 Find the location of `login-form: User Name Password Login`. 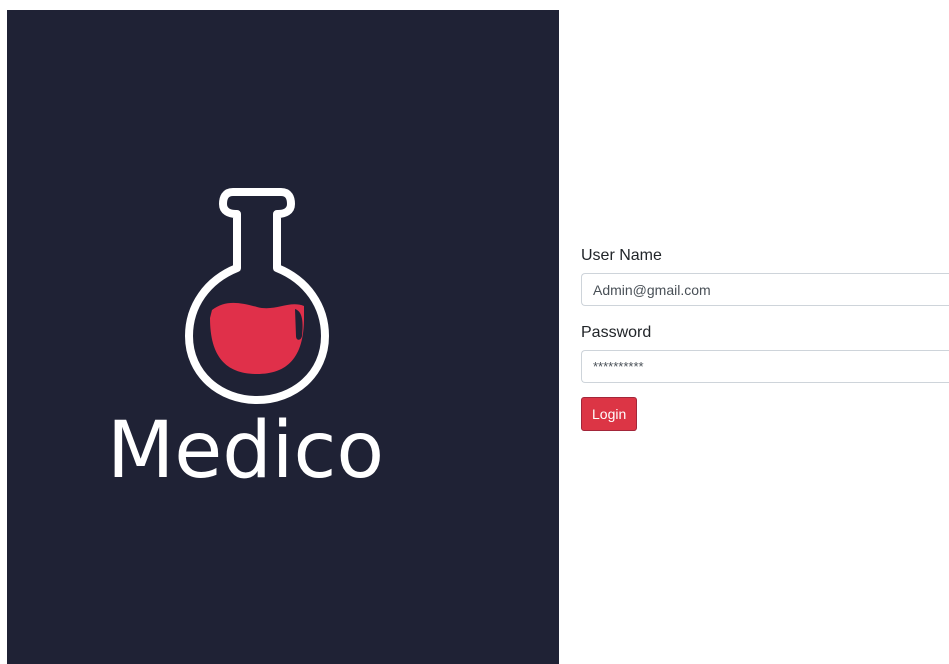

login-form: User Name Password Login is located at coordinates (765, 338).